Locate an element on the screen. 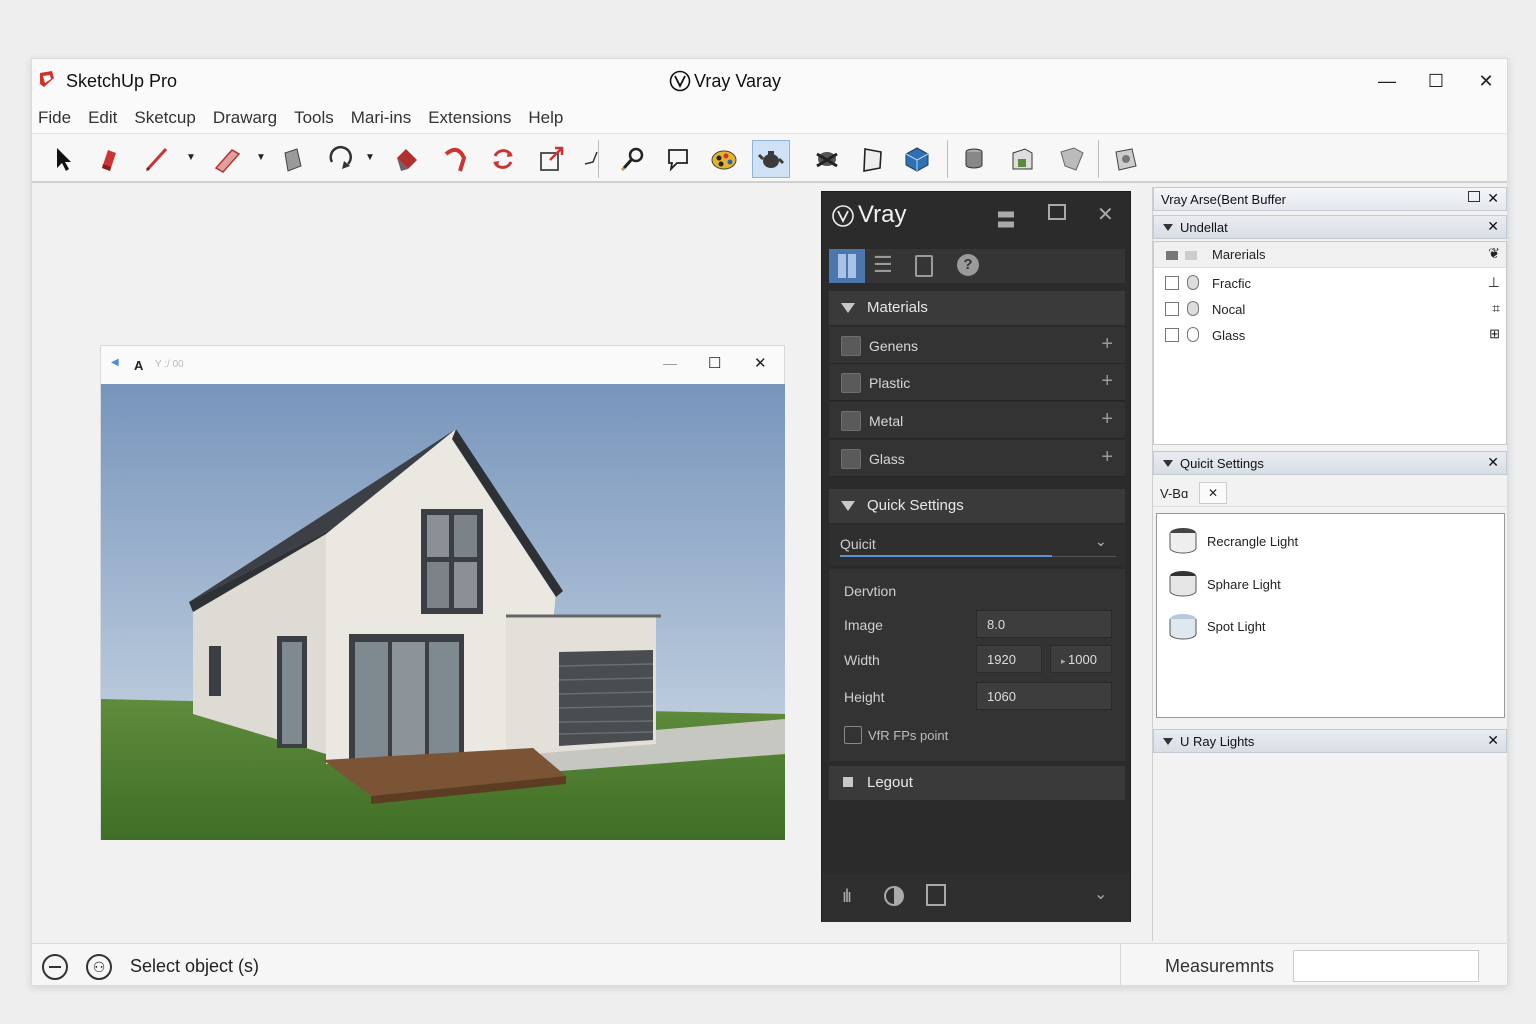  material-list-item: Nocal is located at coordinates (1228, 309).